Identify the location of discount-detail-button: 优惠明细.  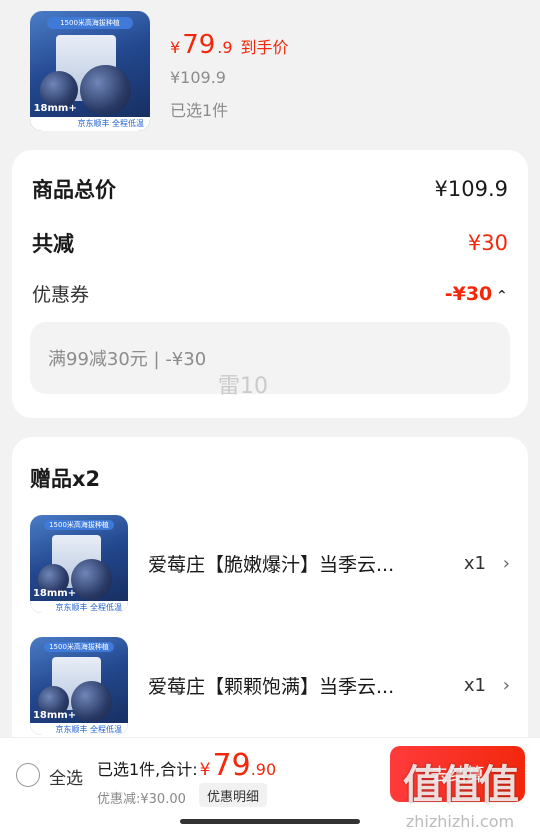
(233, 795).